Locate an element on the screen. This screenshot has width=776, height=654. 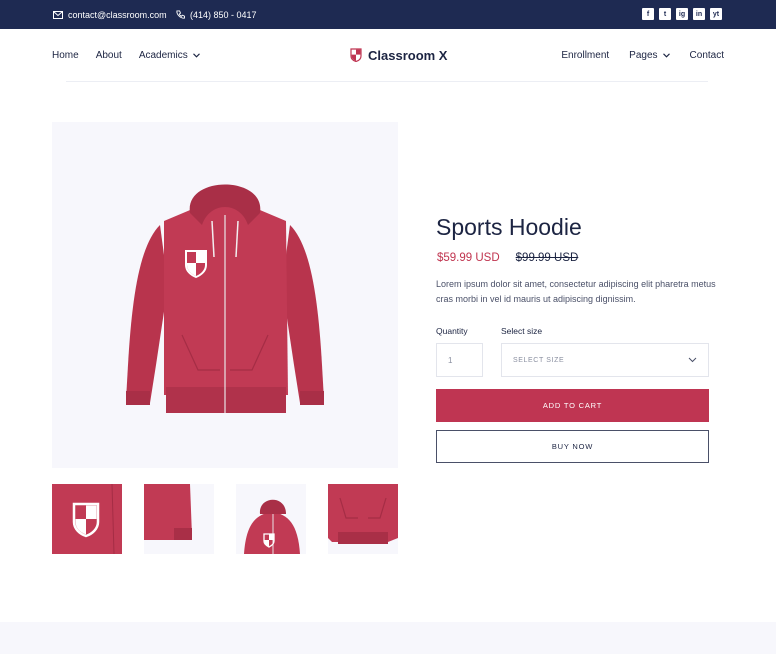
youtube-icon: yt is located at coordinates (716, 14).